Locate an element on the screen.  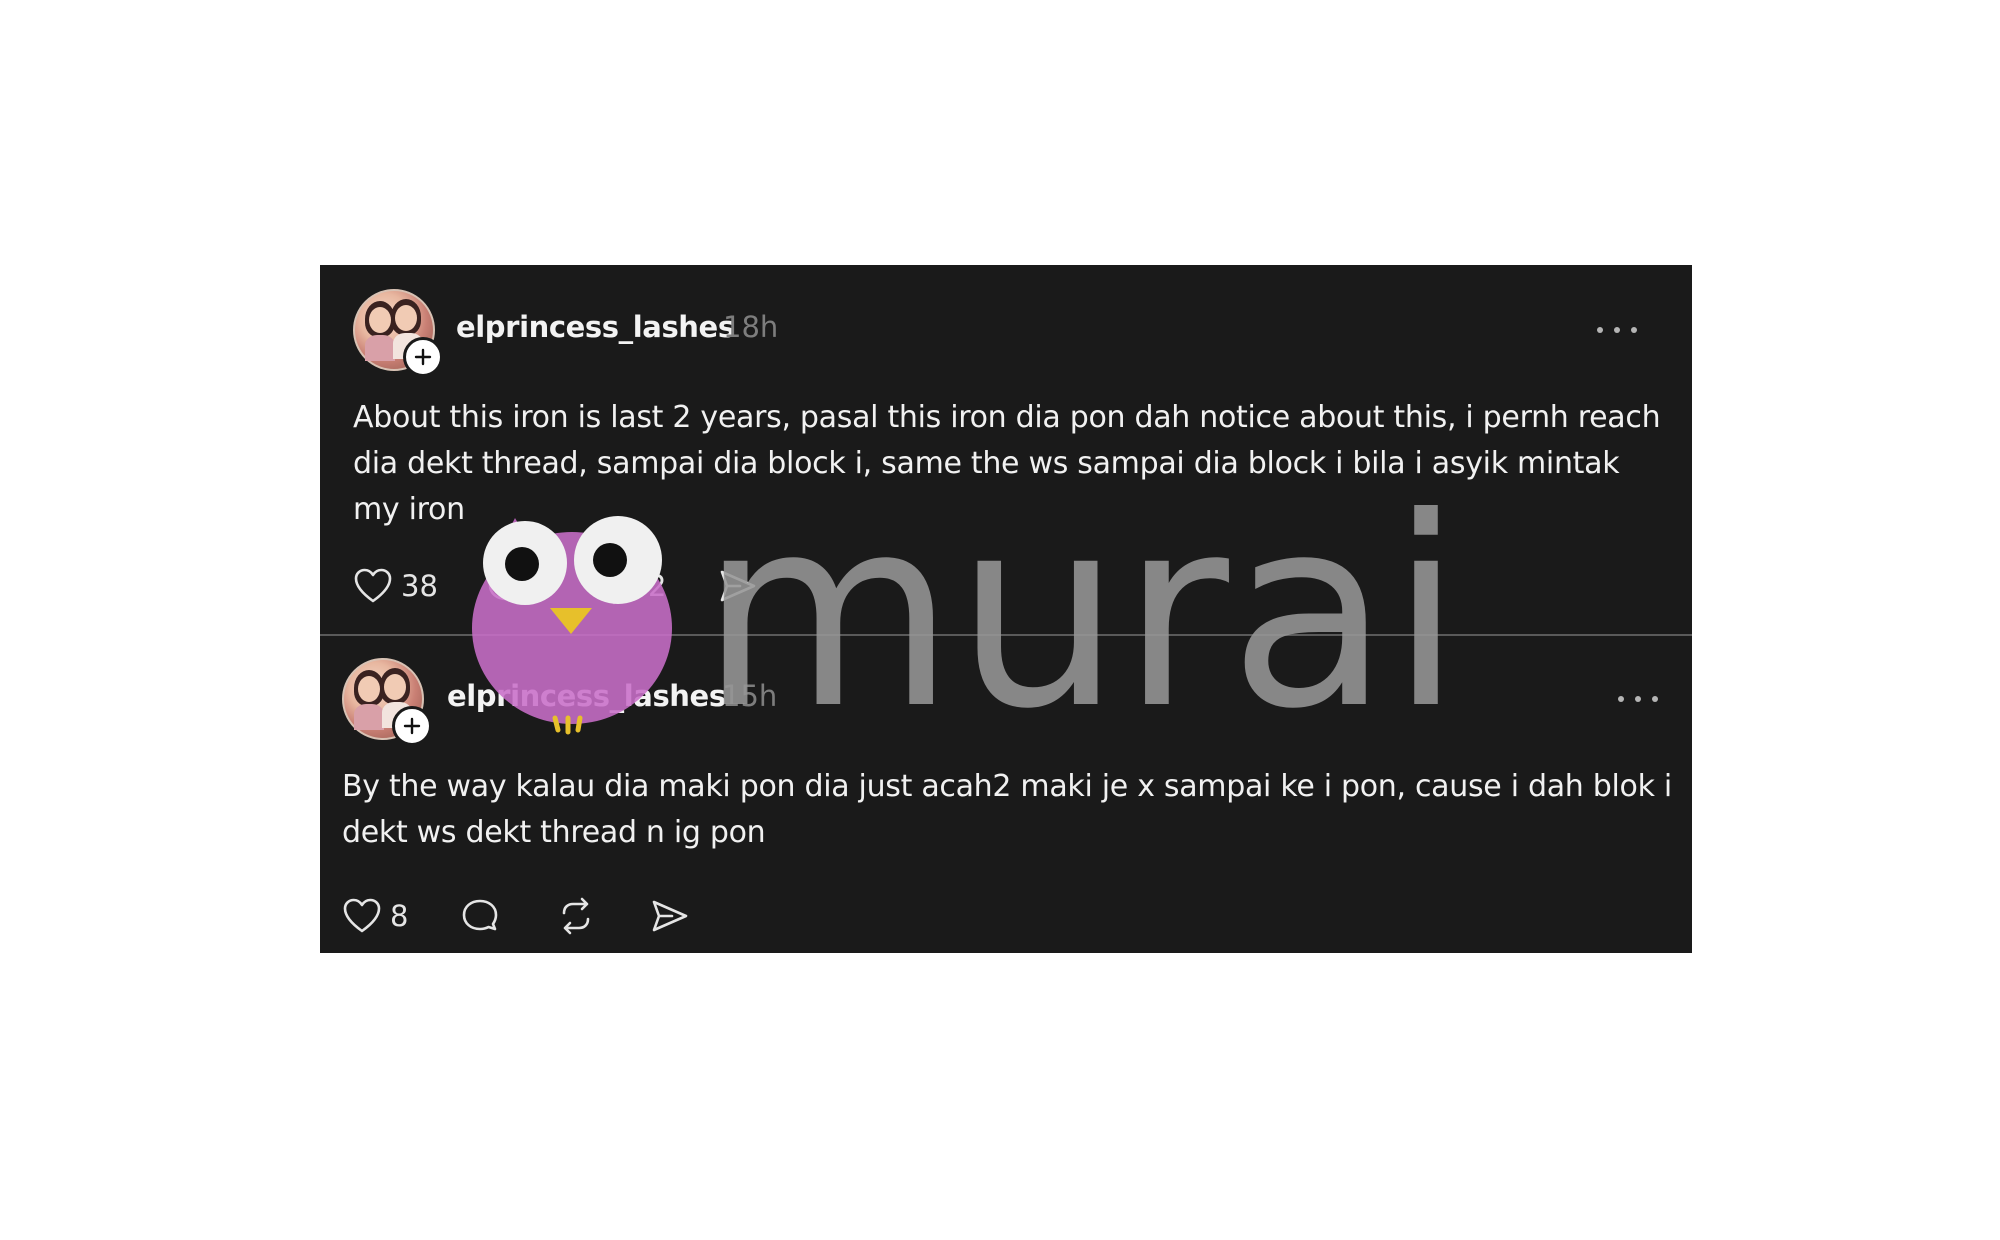
timestamp: 15h is located at coordinates (750, 696).